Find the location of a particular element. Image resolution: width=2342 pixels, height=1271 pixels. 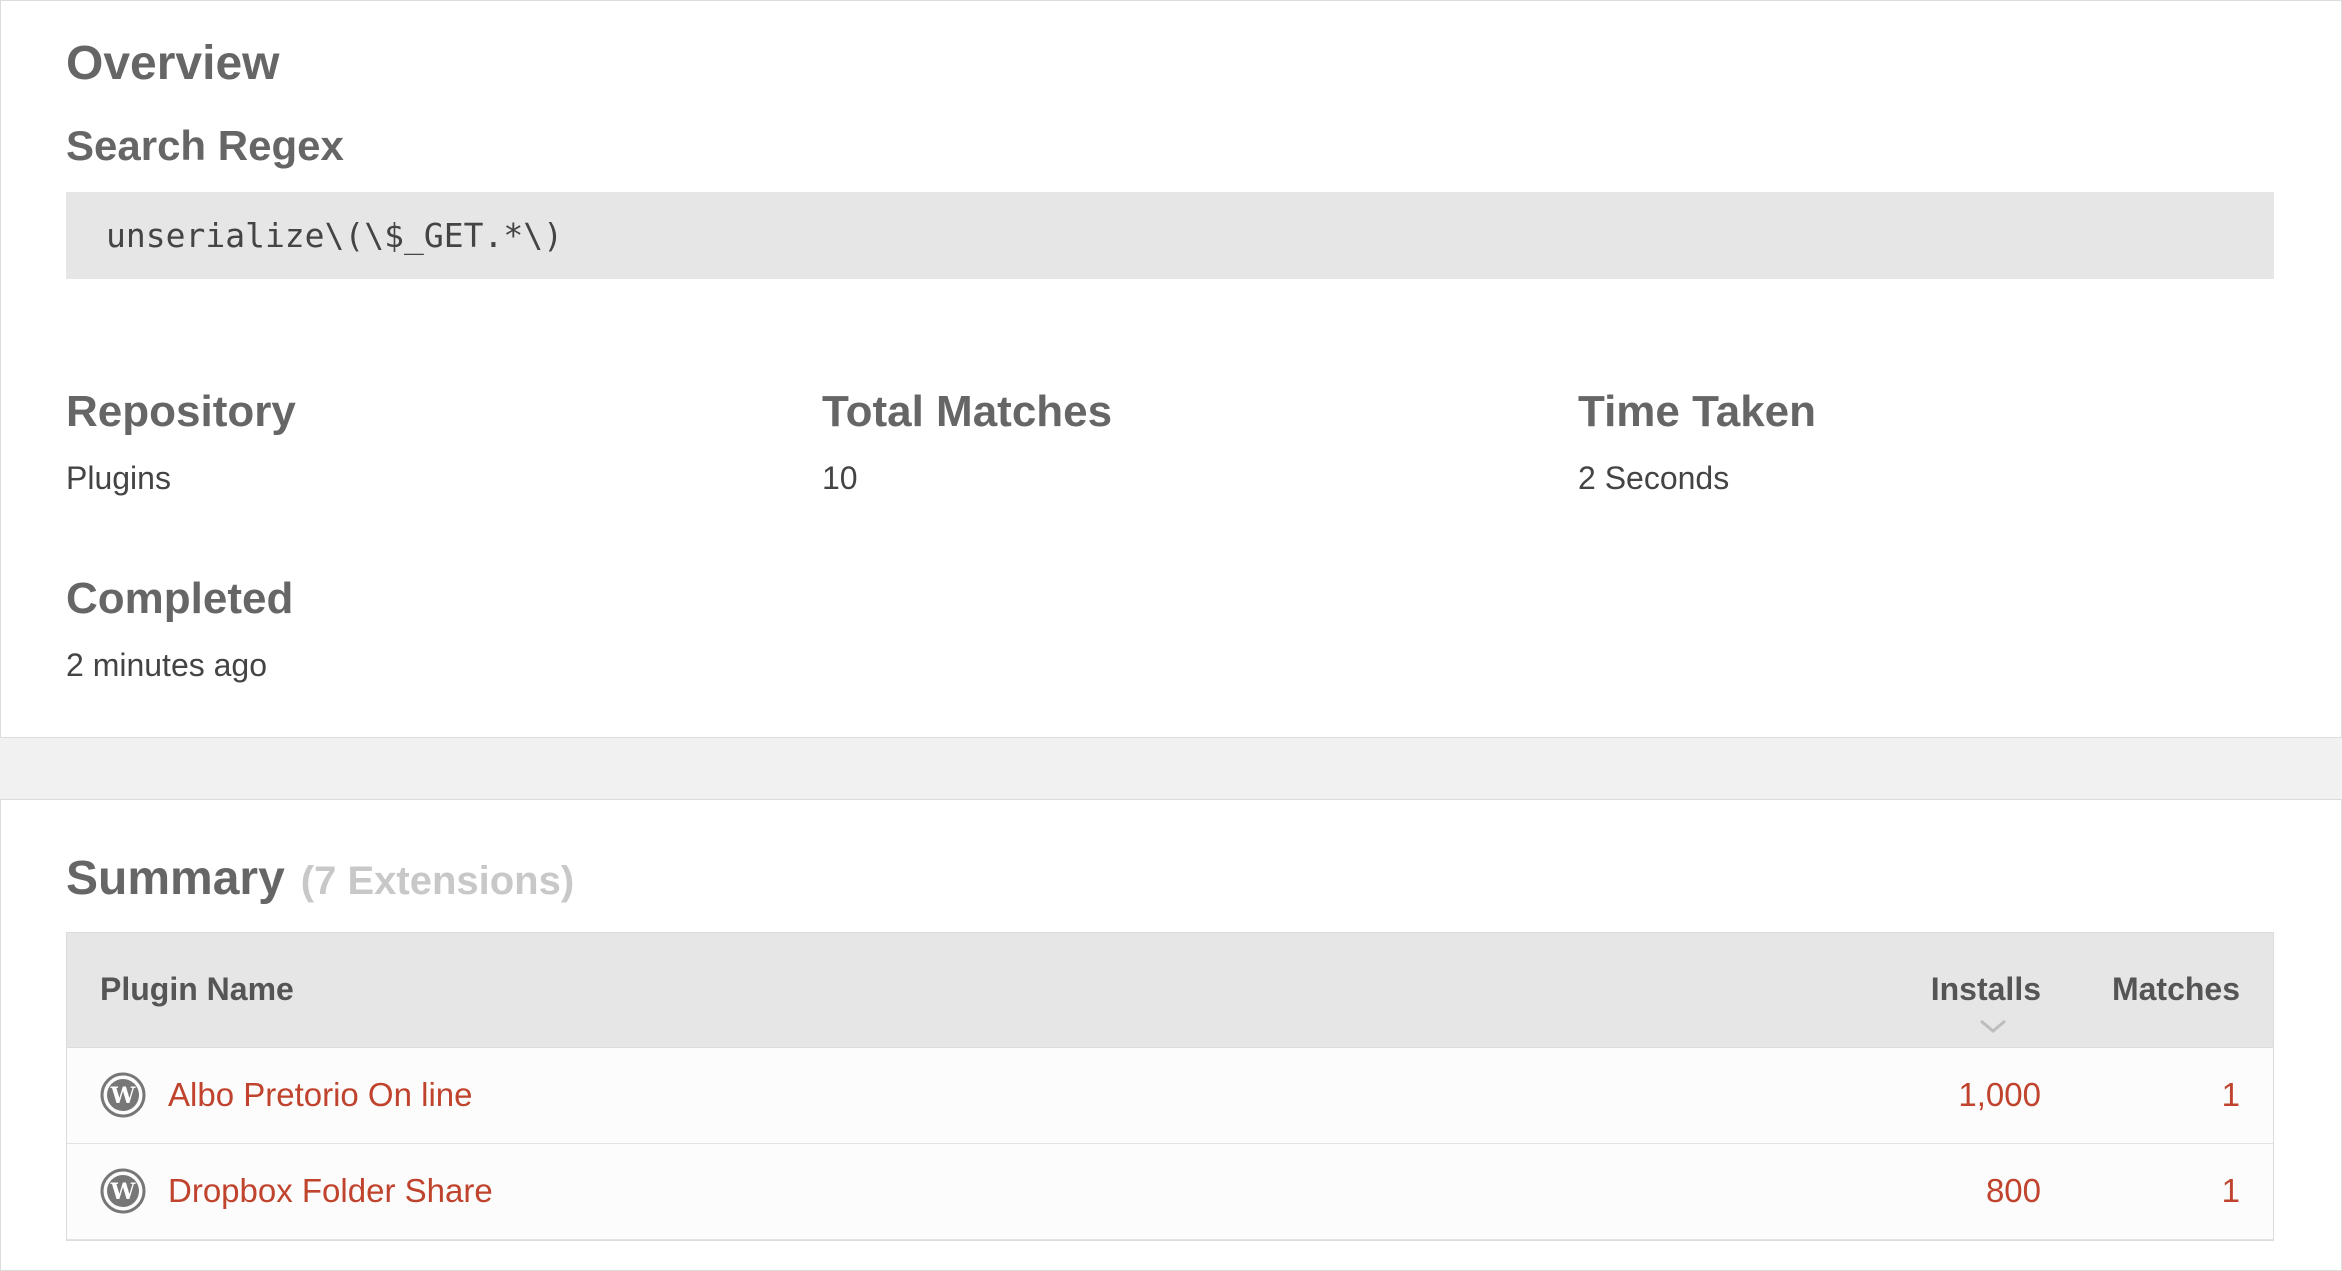

stat-completed-value: 2 minutes ago is located at coordinates (167, 665).